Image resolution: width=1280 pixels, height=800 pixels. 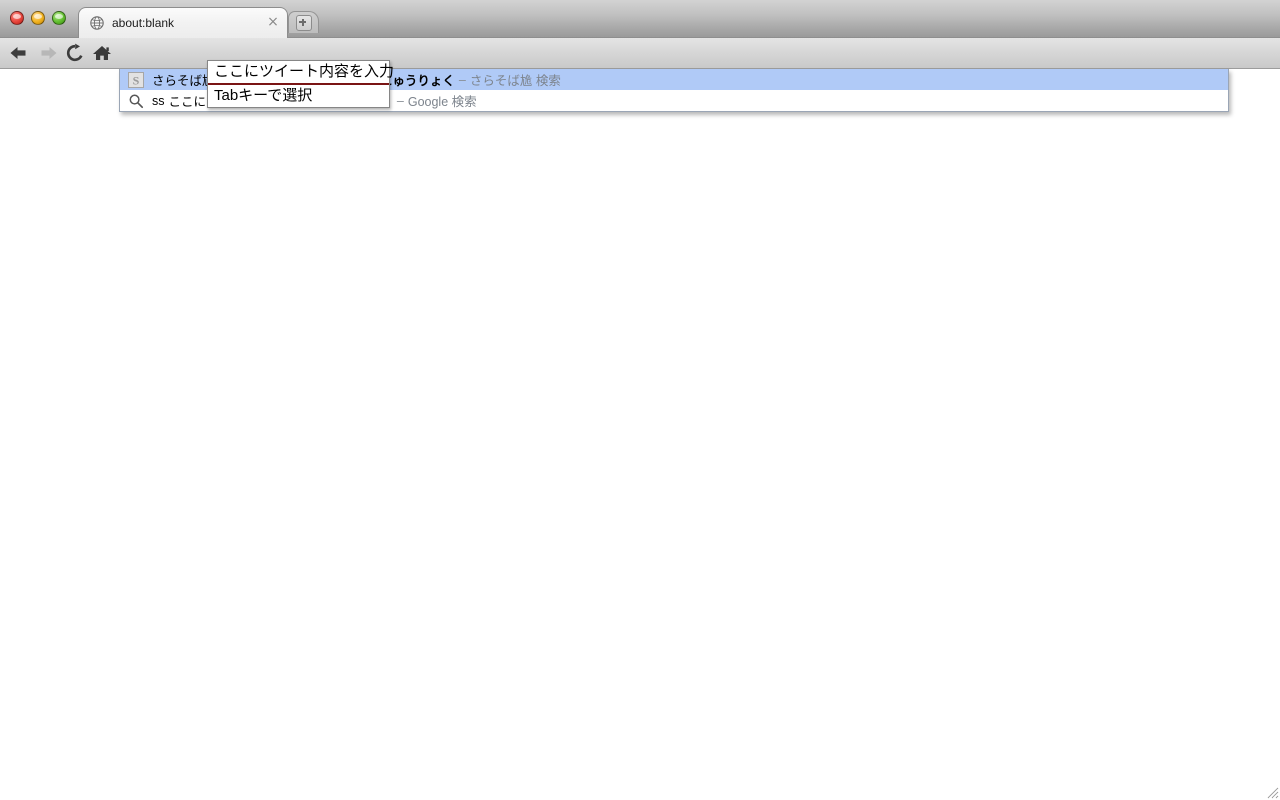 What do you see at coordinates (136, 101) in the screenshot?
I see `search-icon` at bounding box center [136, 101].